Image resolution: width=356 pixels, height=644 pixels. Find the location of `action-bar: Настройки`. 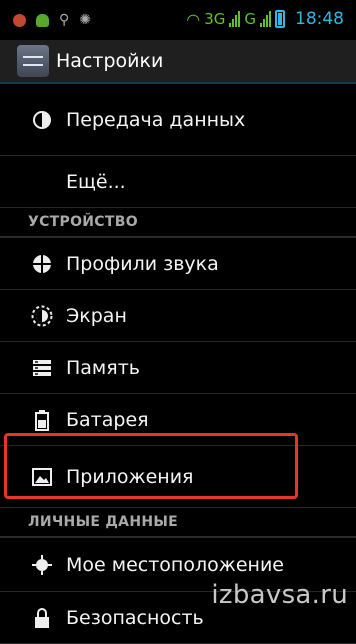

action-bar: Настройки is located at coordinates (178, 61).